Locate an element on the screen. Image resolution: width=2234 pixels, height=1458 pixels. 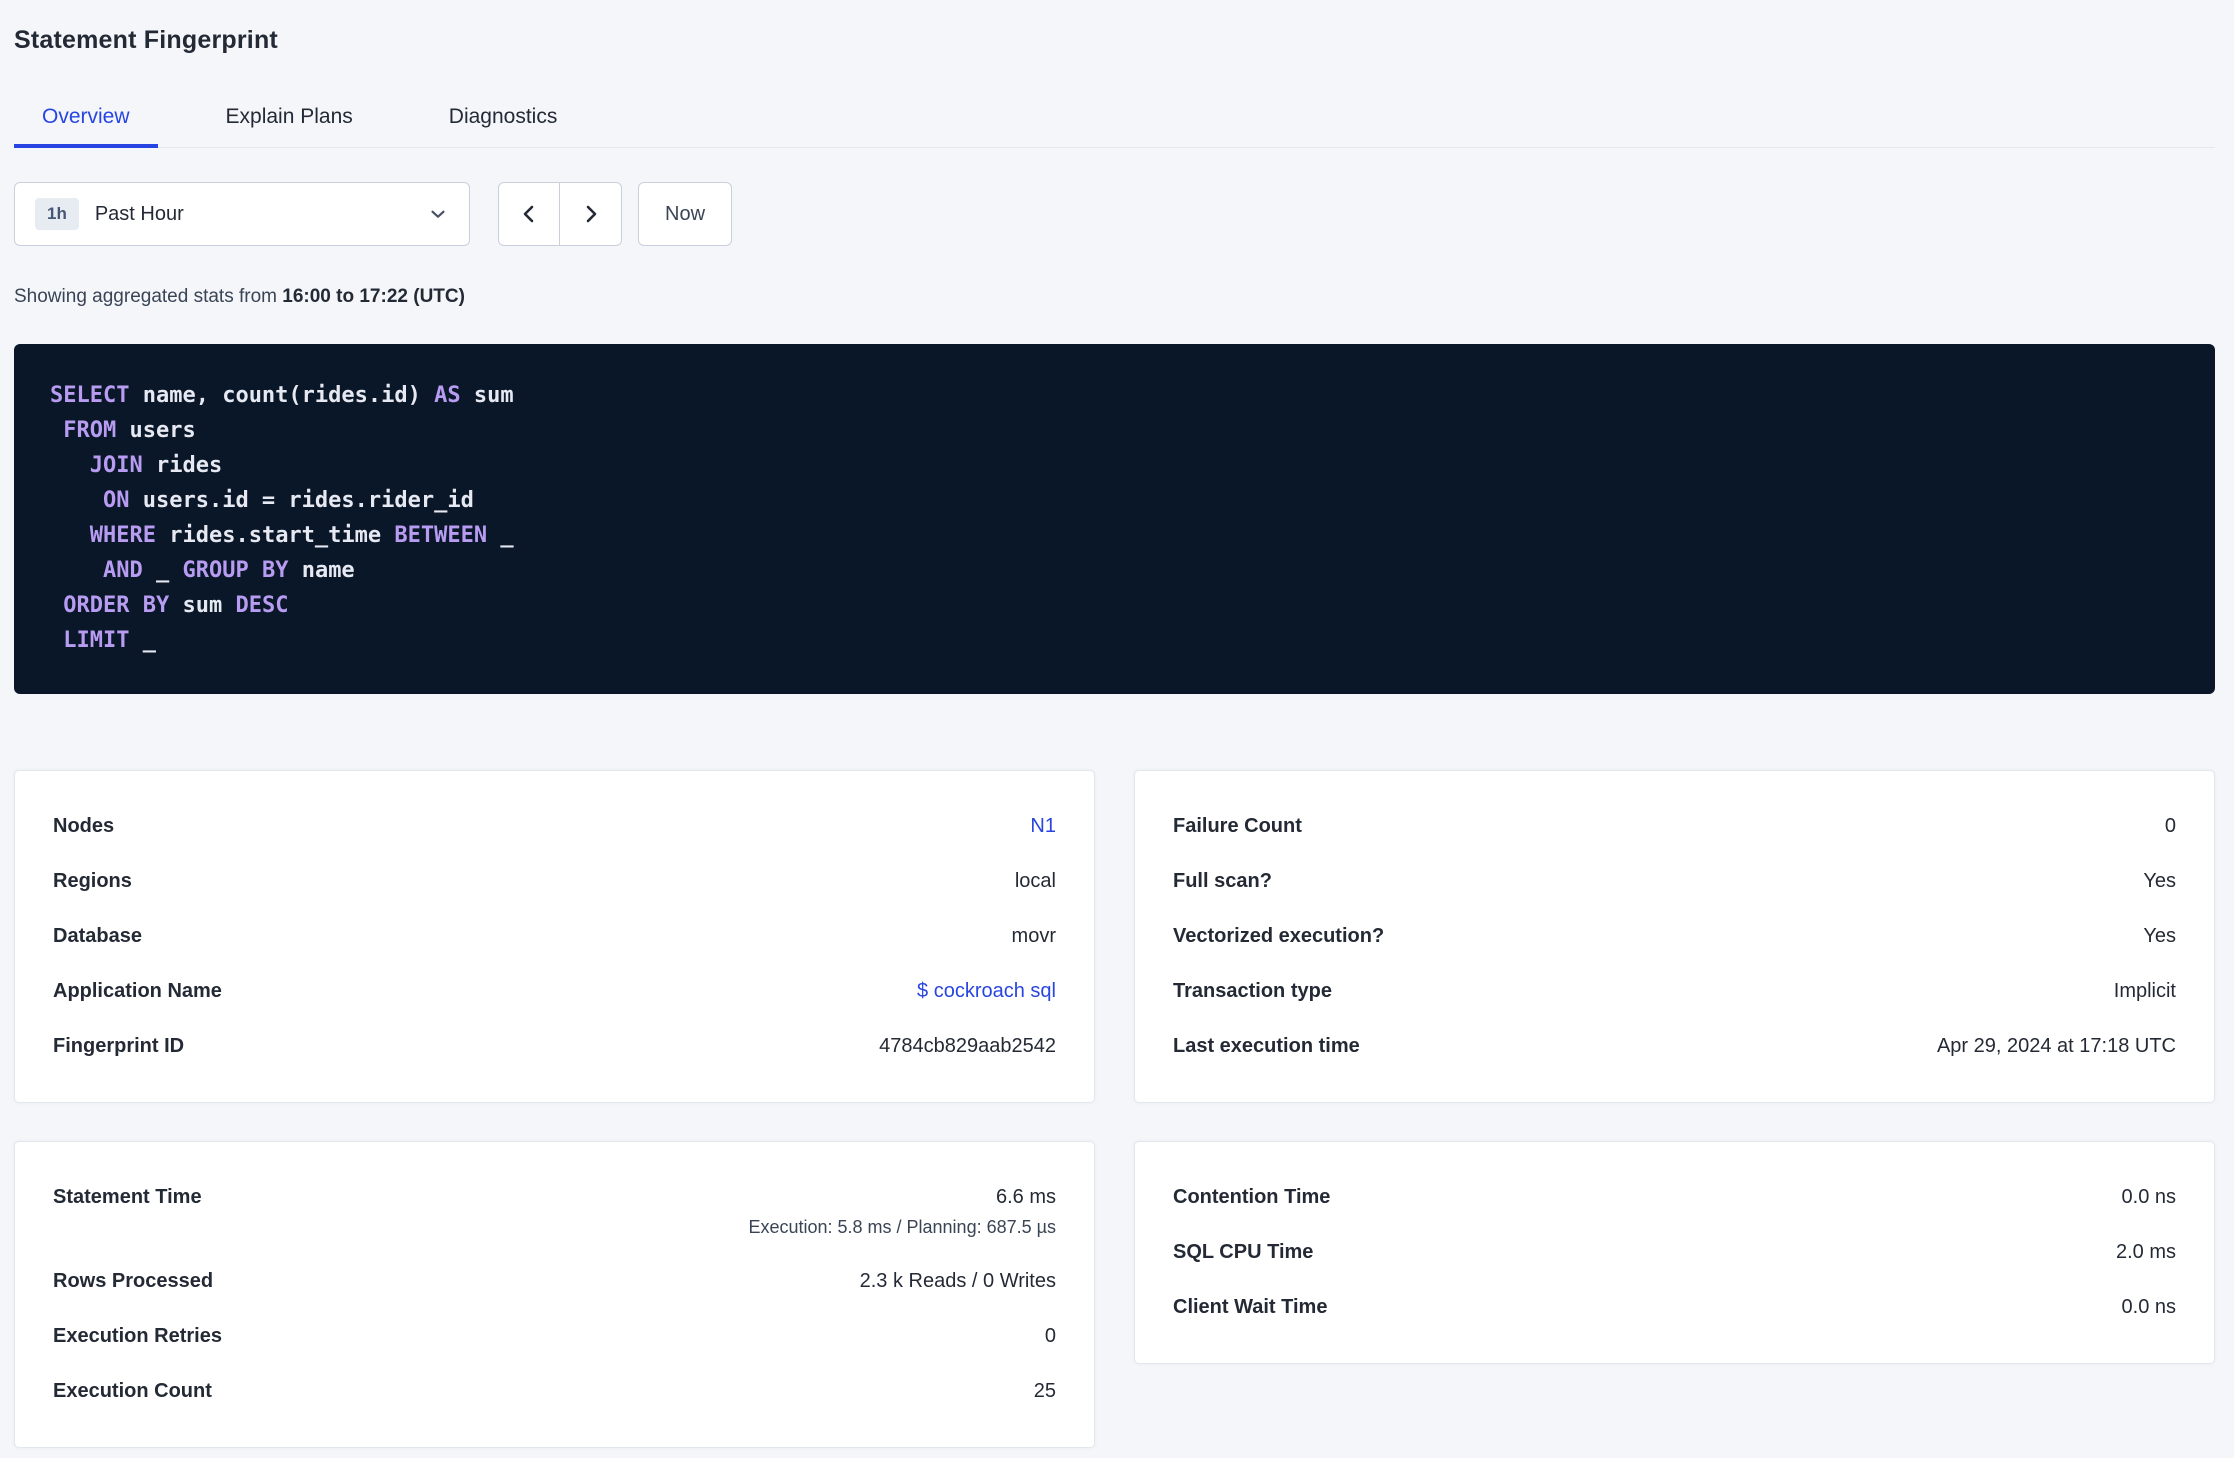
sql-keyword: WHERE is located at coordinates (122, 535).